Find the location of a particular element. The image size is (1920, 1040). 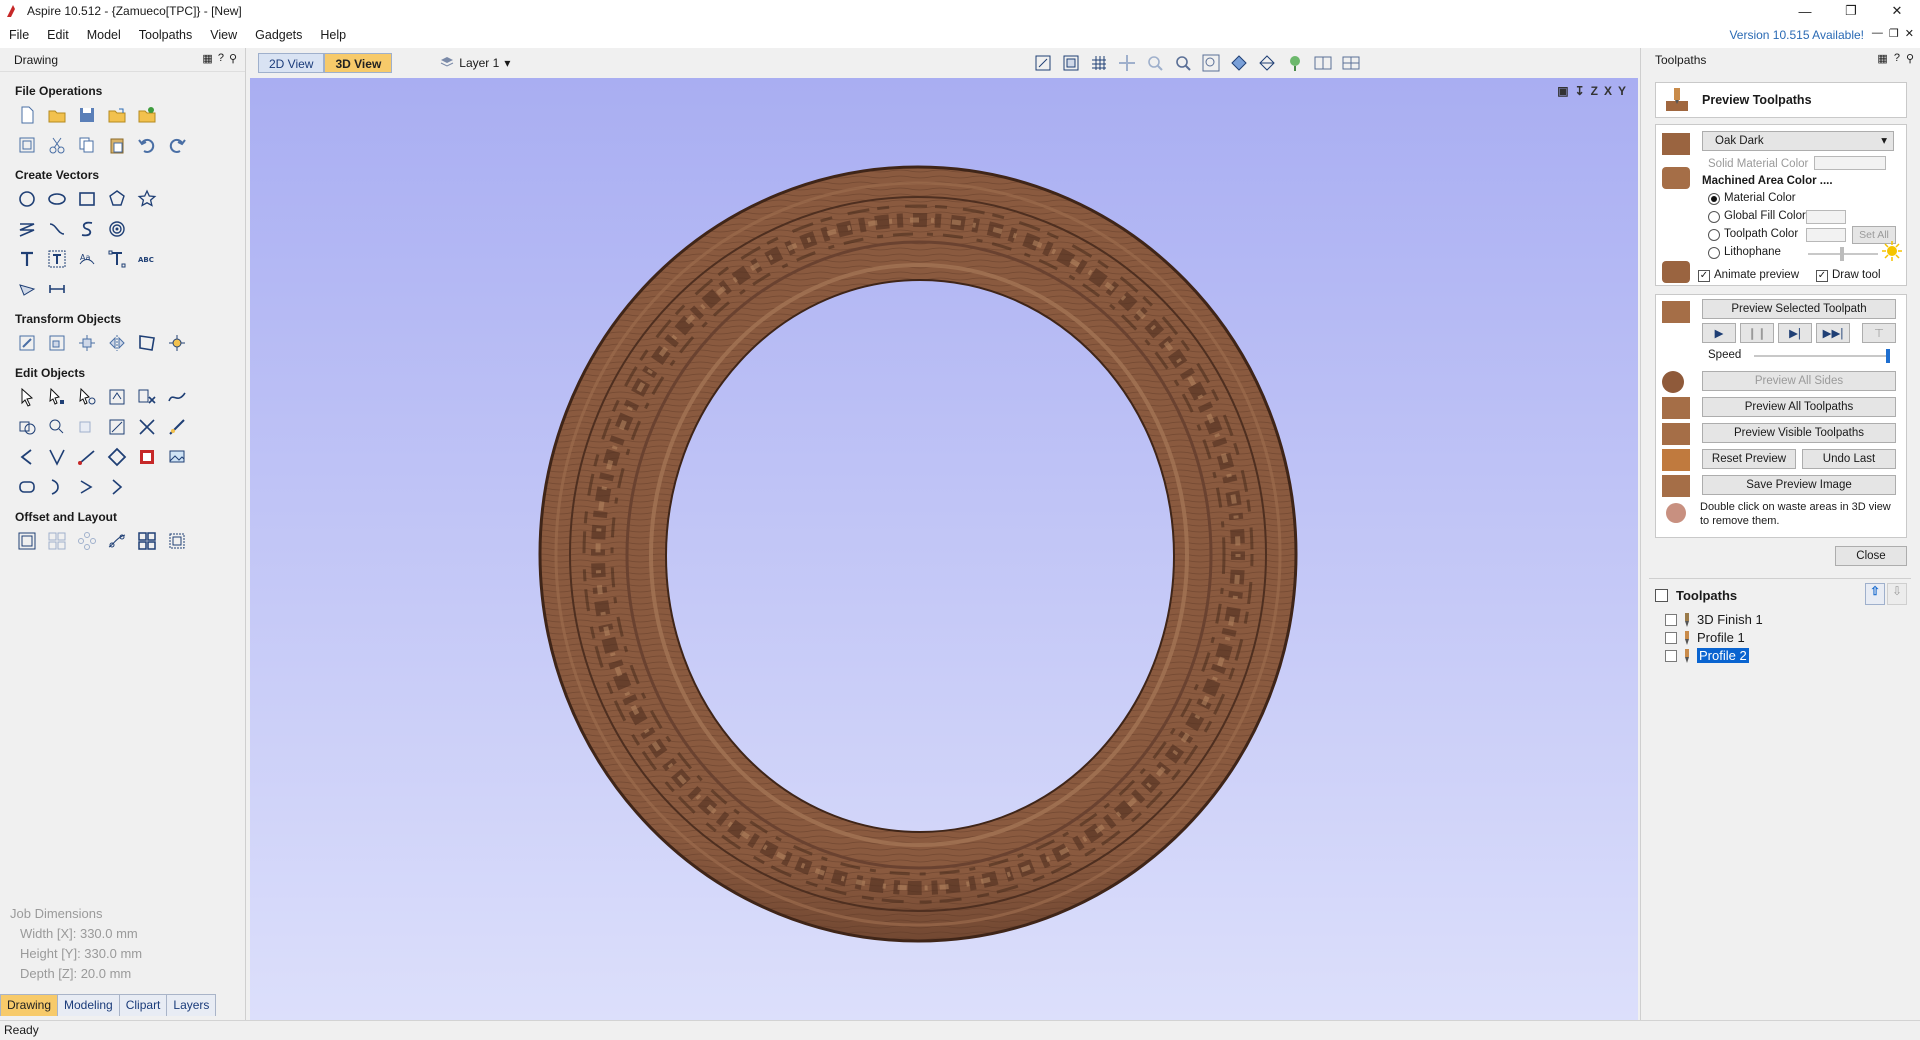

light-direction-icon is located at coordinates (1892, 251).